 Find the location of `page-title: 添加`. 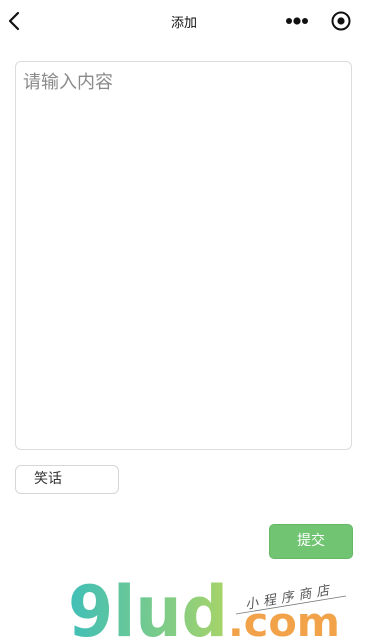

page-title: 添加 is located at coordinates (183, 23).